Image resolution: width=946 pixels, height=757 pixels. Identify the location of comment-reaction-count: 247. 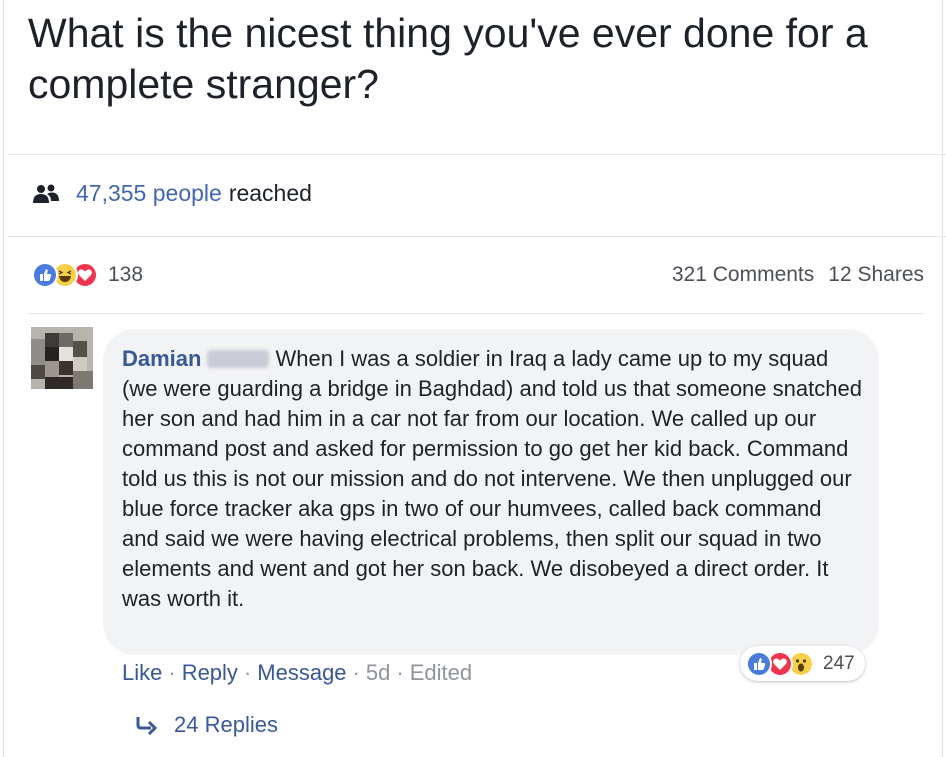
(839, 663).